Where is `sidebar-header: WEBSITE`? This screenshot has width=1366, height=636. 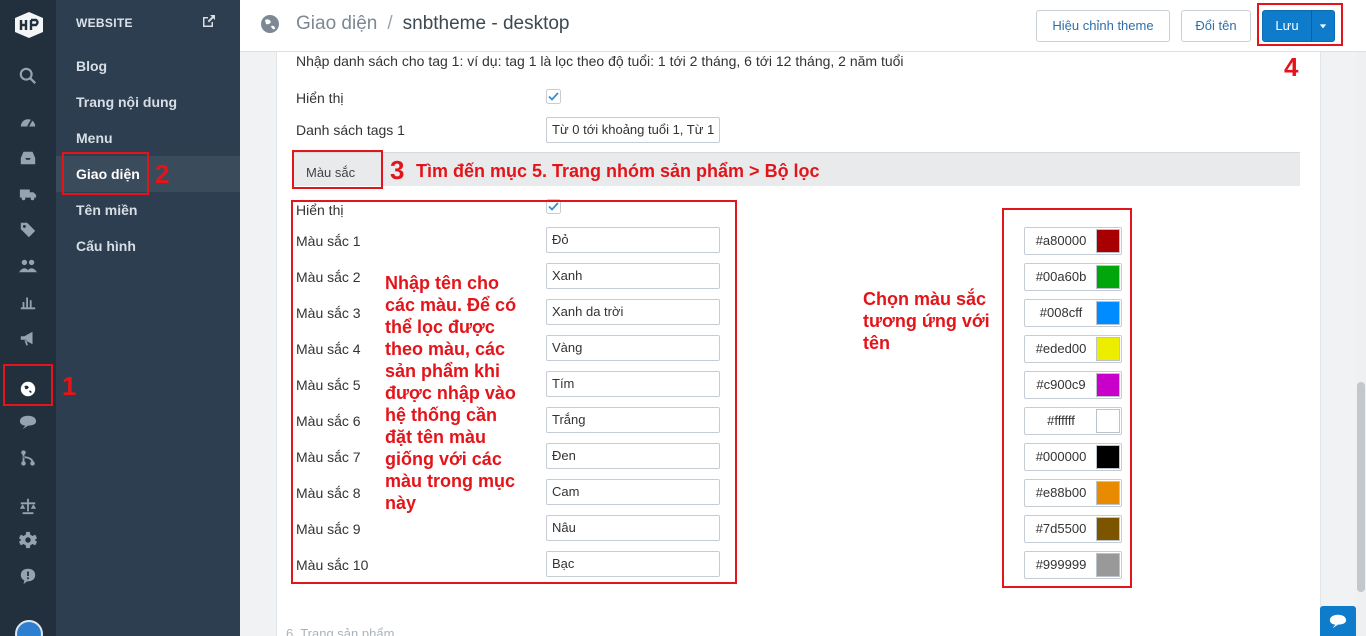
sidebar-header: WEBSITE is located at coordinates (104, 23).